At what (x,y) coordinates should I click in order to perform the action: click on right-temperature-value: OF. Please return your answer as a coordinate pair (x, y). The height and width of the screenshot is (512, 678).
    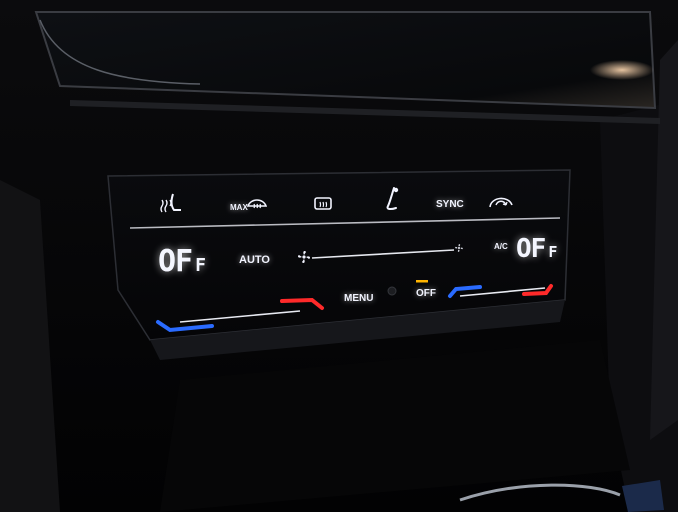
    Looking at the image, I should click on (531, 249).